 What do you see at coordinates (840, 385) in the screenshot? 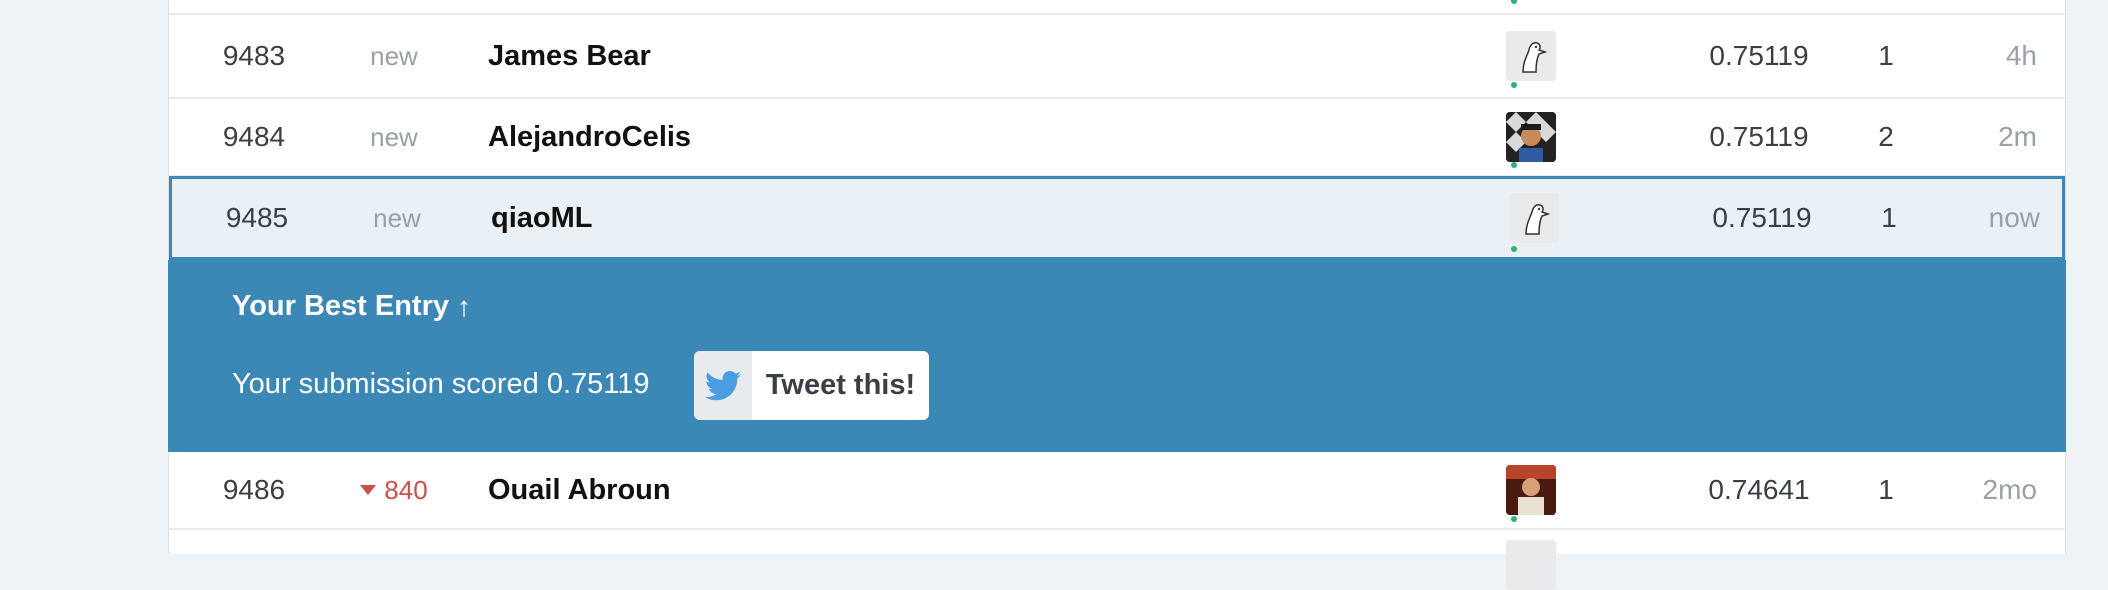
I see `tweet-button-label: Tweet this!` at bounding box center [840, 385].